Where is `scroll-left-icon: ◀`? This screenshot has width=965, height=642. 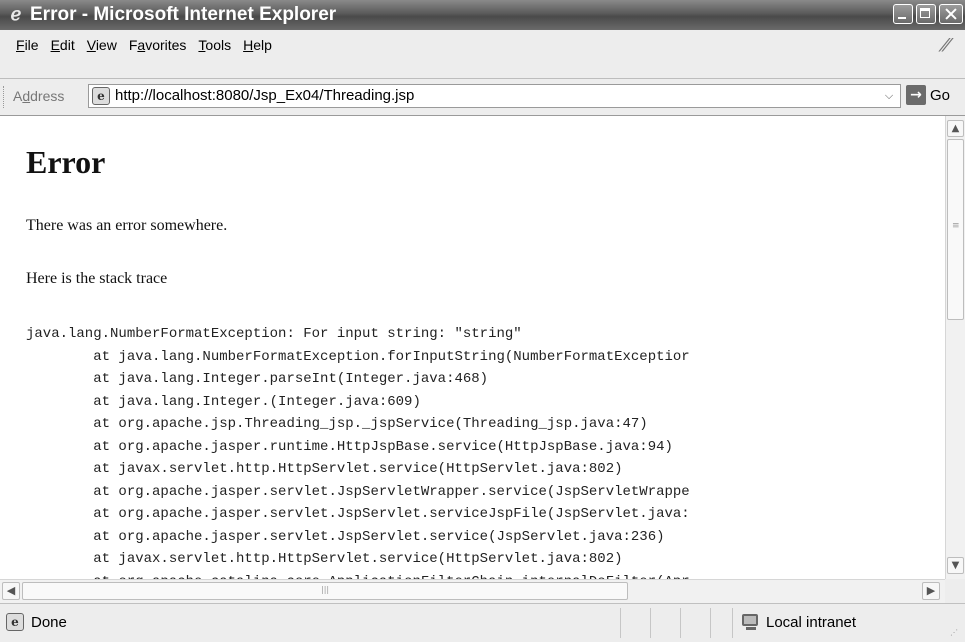
scroll-left-icon: ◀ is located at coordinates (11, 591).